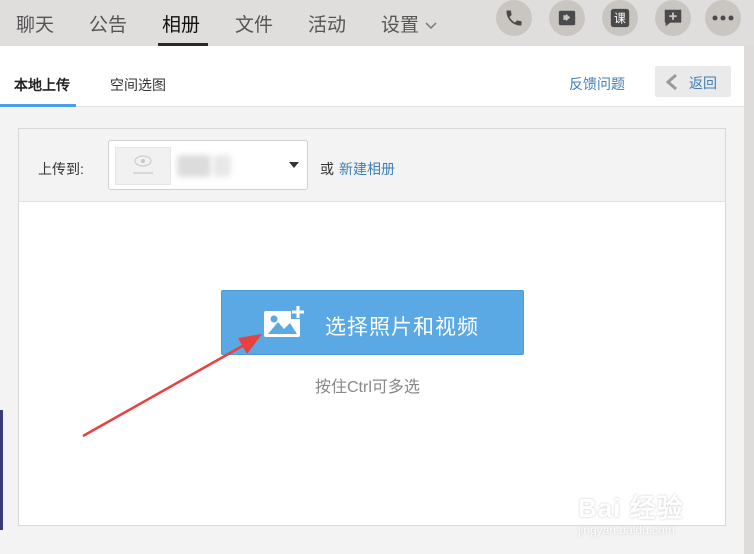  What do you see at coordinates (327, 169) in the screenshot?
I see `or-text: 或` at bounding box center [327, 169].